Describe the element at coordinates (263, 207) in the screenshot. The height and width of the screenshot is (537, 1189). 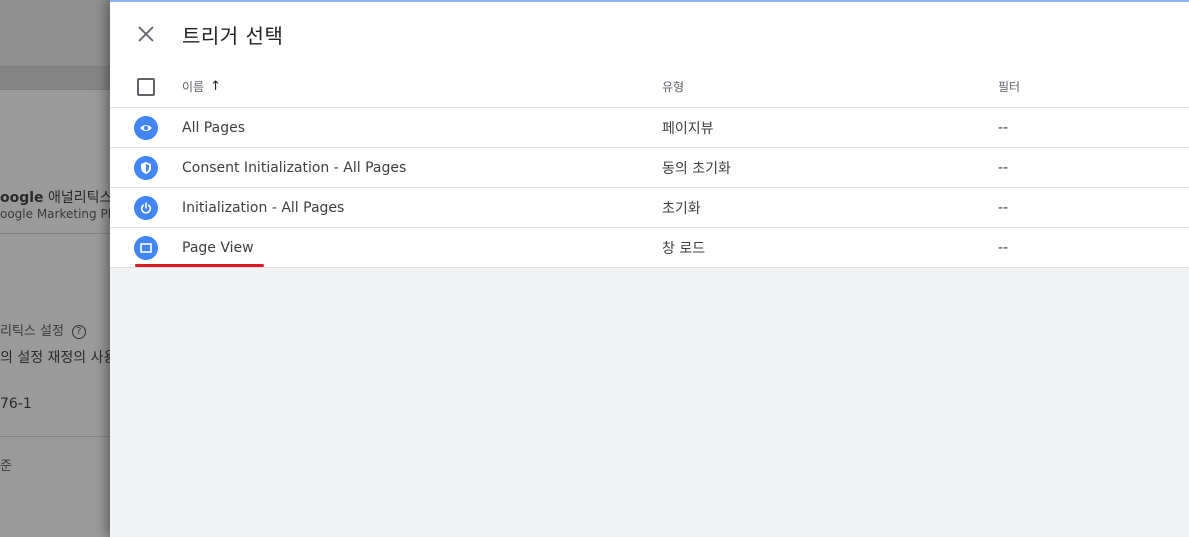
I see `trigger-name: Initialization - All Pages` at that location.